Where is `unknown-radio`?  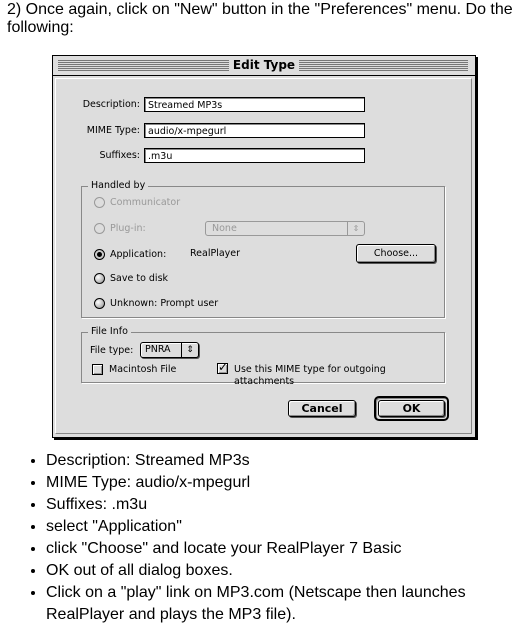 unknown-radio is located at coordinates (99, 303).